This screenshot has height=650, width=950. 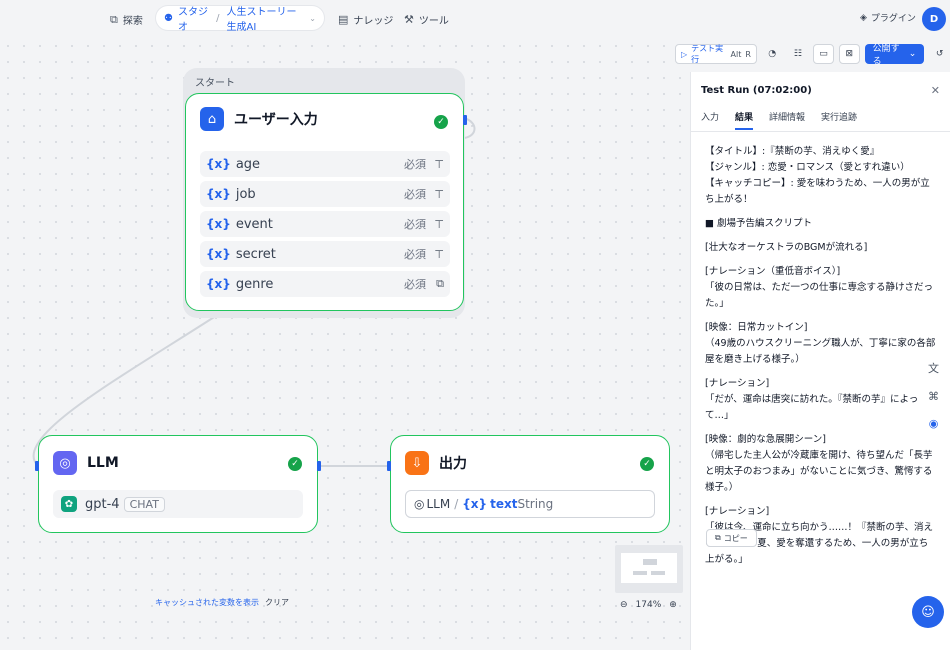 What do you see at coordinates (325, 254) in the screenshot?
I see `variable-row: {x} secret 必須 ⊤` at bounding box center [325, 254].